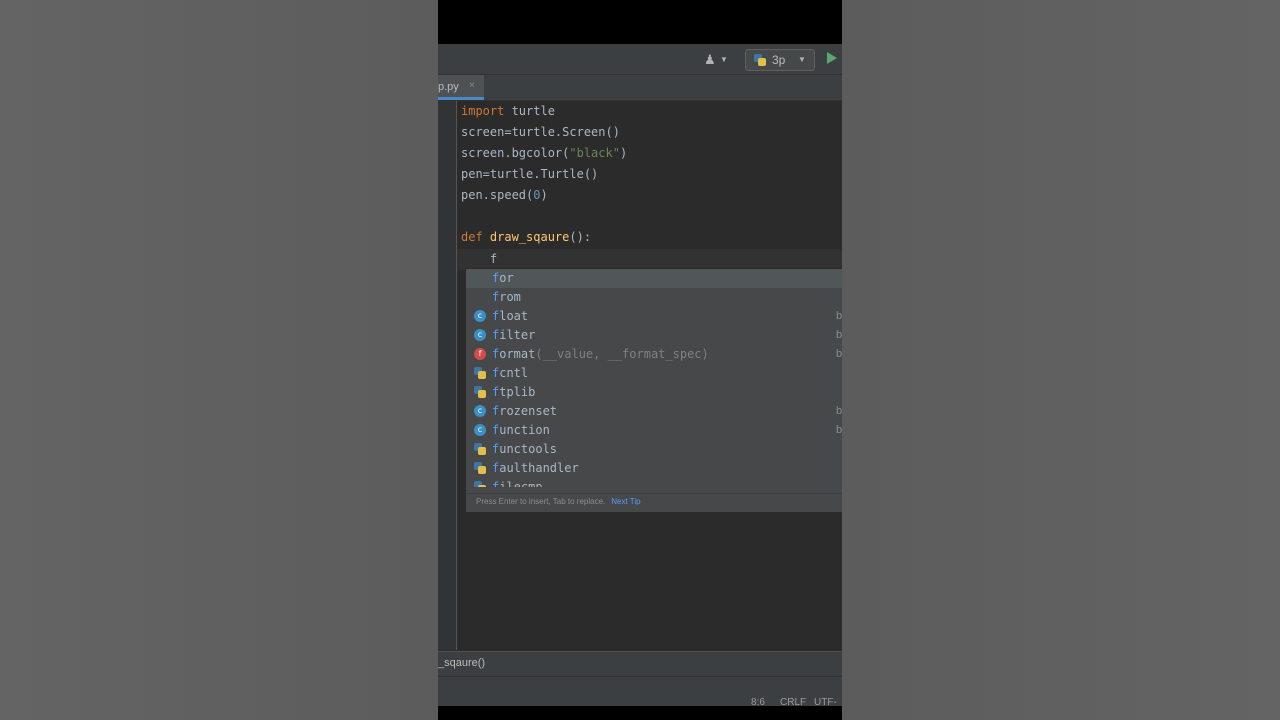 The height and width of the screenshot is (720, 1280). I want to click on completion-item-params: (__value, __format_spec), so click(622, 354).